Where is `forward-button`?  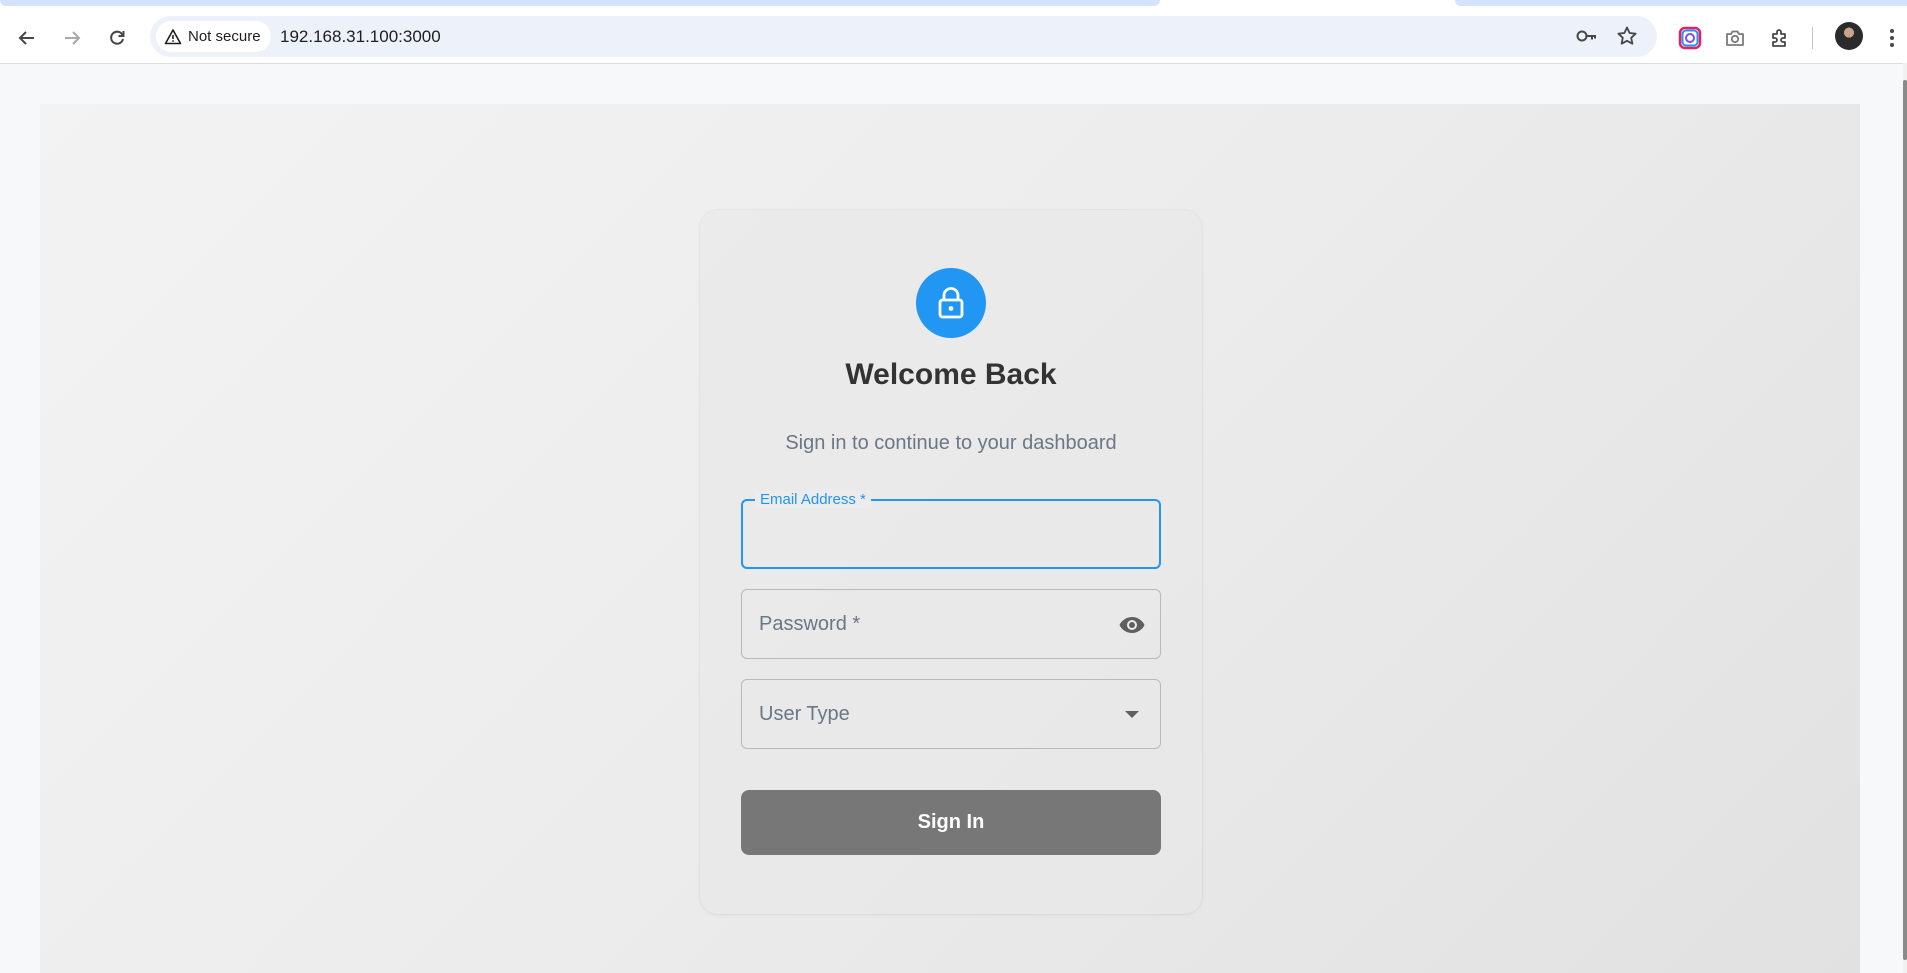 forward-button is located at coordinates (72, 38).